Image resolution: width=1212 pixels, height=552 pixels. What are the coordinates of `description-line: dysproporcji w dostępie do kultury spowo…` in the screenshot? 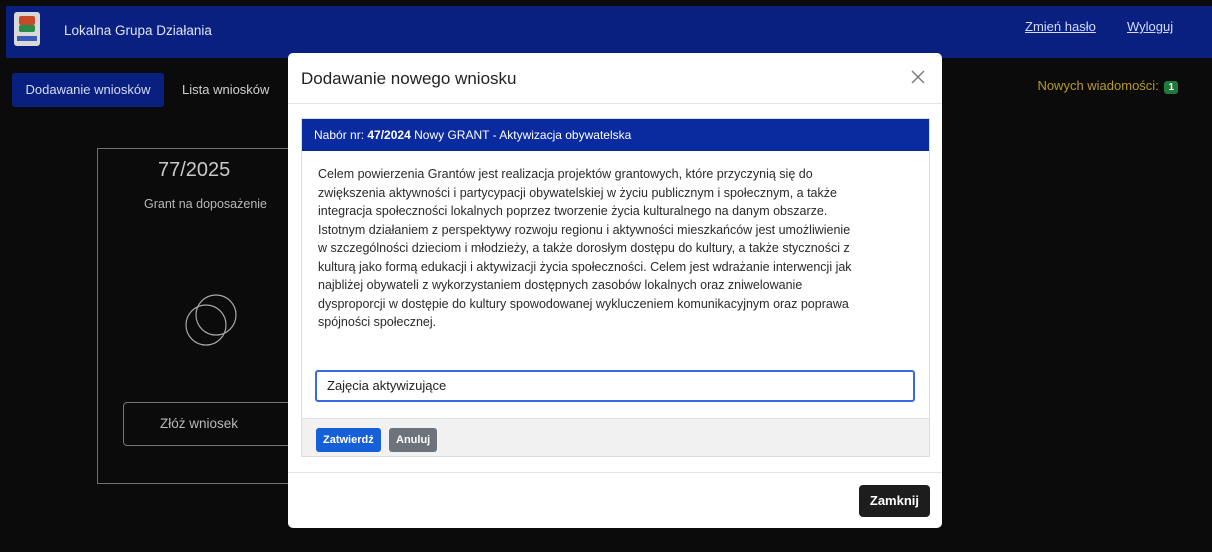 It's located at (583, 303).